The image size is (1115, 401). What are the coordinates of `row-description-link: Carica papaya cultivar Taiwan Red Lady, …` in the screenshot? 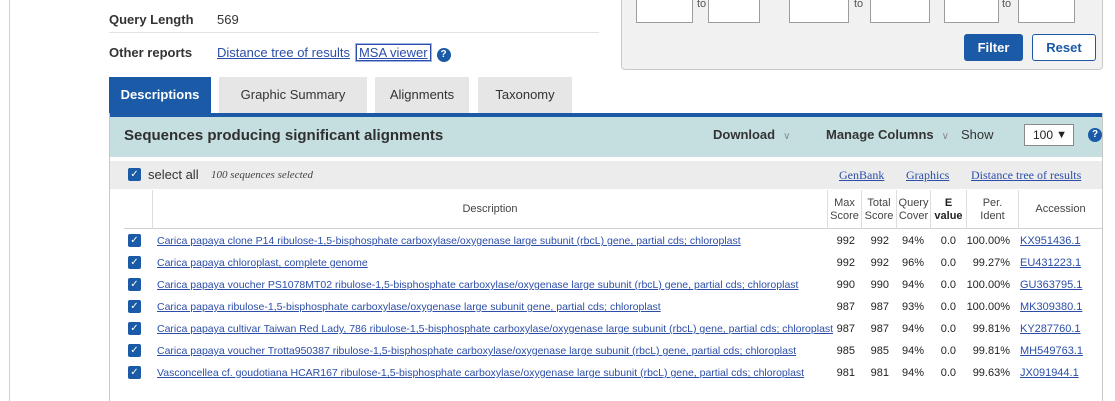 It's located at (495, 329).